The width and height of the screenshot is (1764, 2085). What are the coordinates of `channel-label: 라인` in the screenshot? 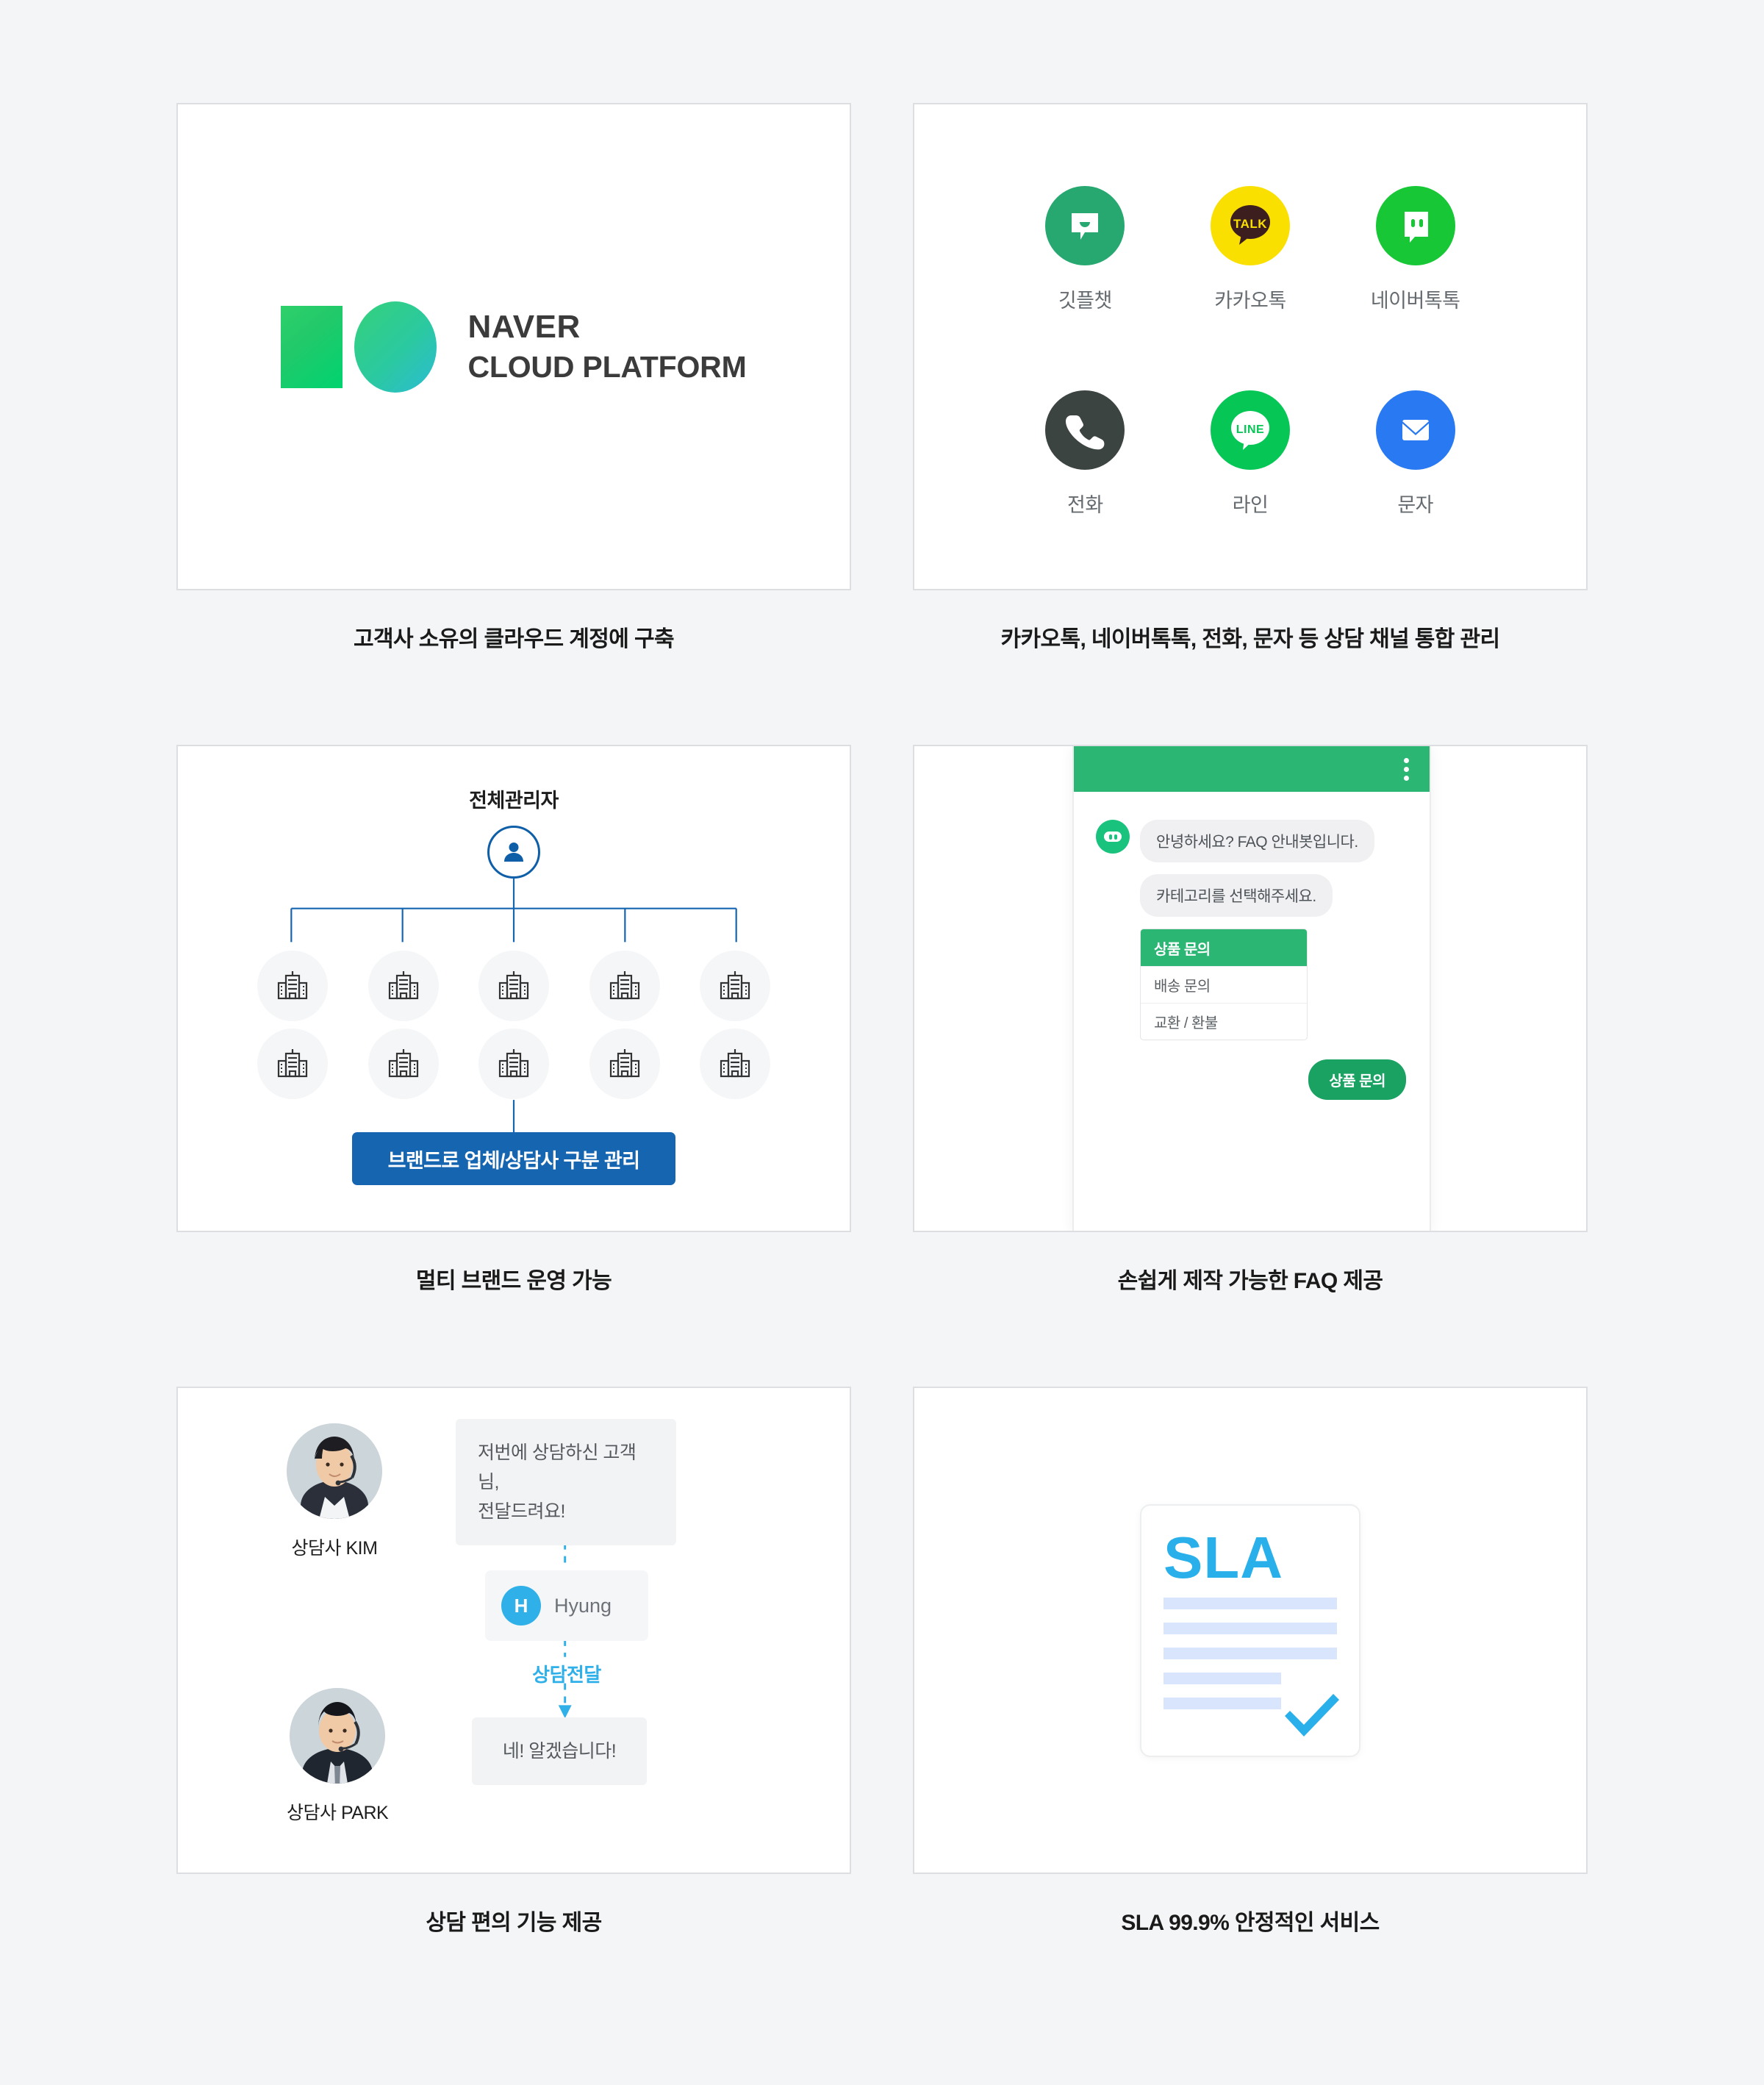 It's located at (1250, 506).